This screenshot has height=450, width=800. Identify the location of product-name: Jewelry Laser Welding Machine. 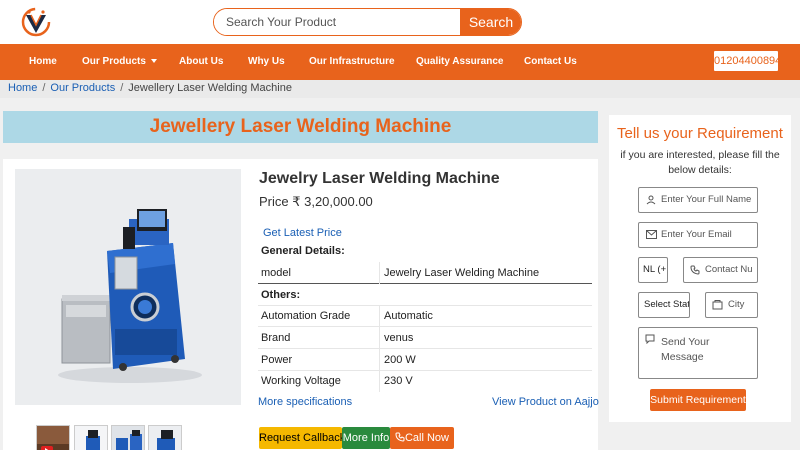
(379, 178).